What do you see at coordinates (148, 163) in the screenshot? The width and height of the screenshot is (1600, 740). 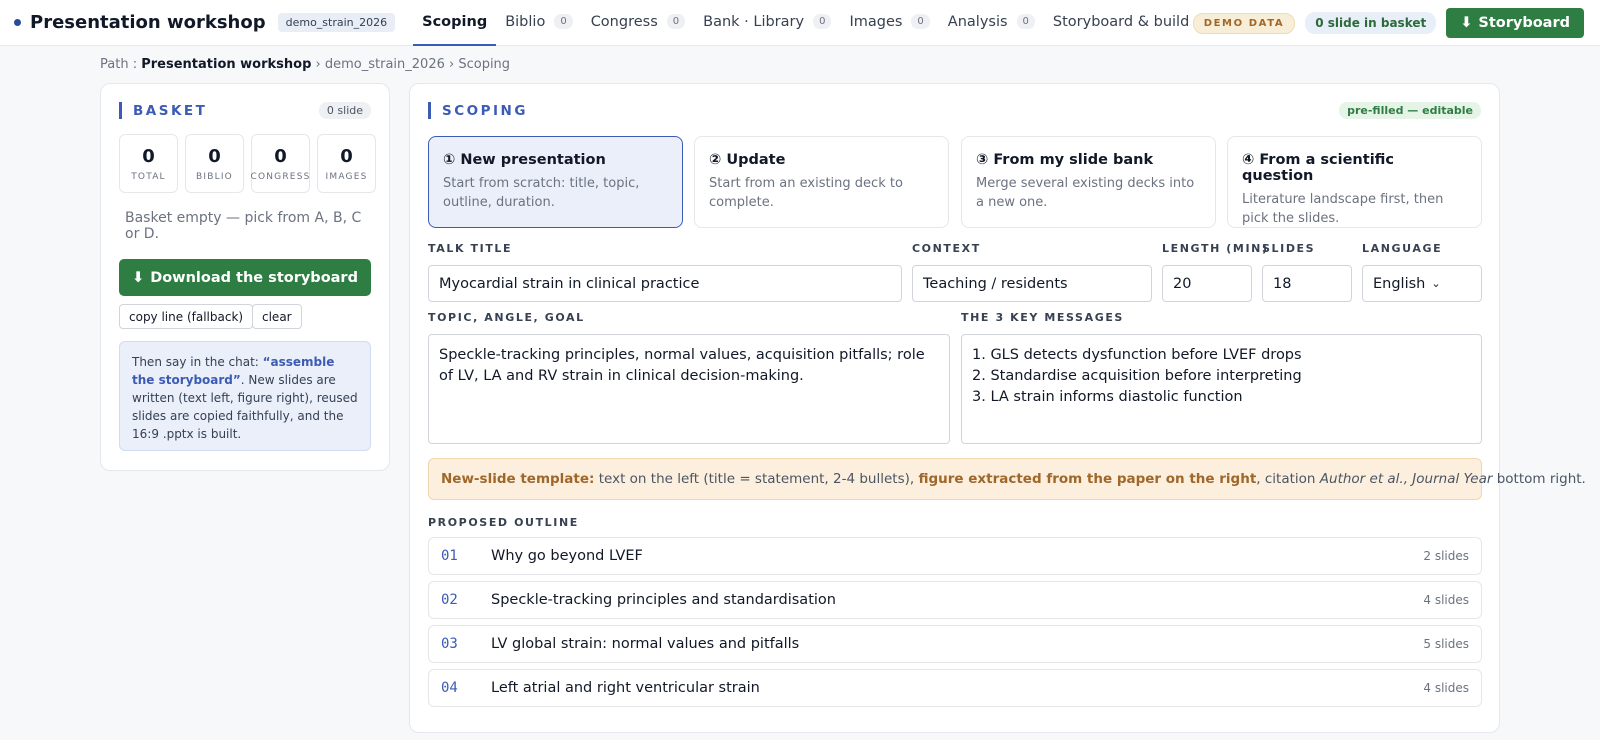 I see `stat-total: 0 TOTAL` at bounding box center [148, 163].